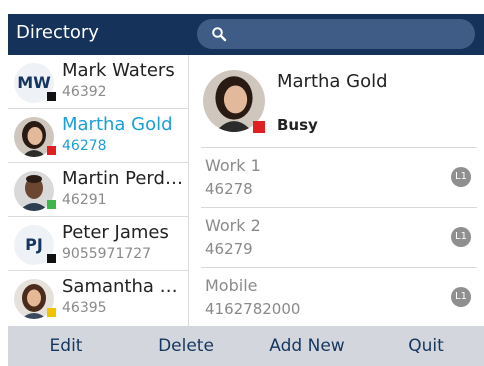  Describe the element at coordinates (124, 178) in the screenshot. I see `contact-name: Martin Perdue` at that location.